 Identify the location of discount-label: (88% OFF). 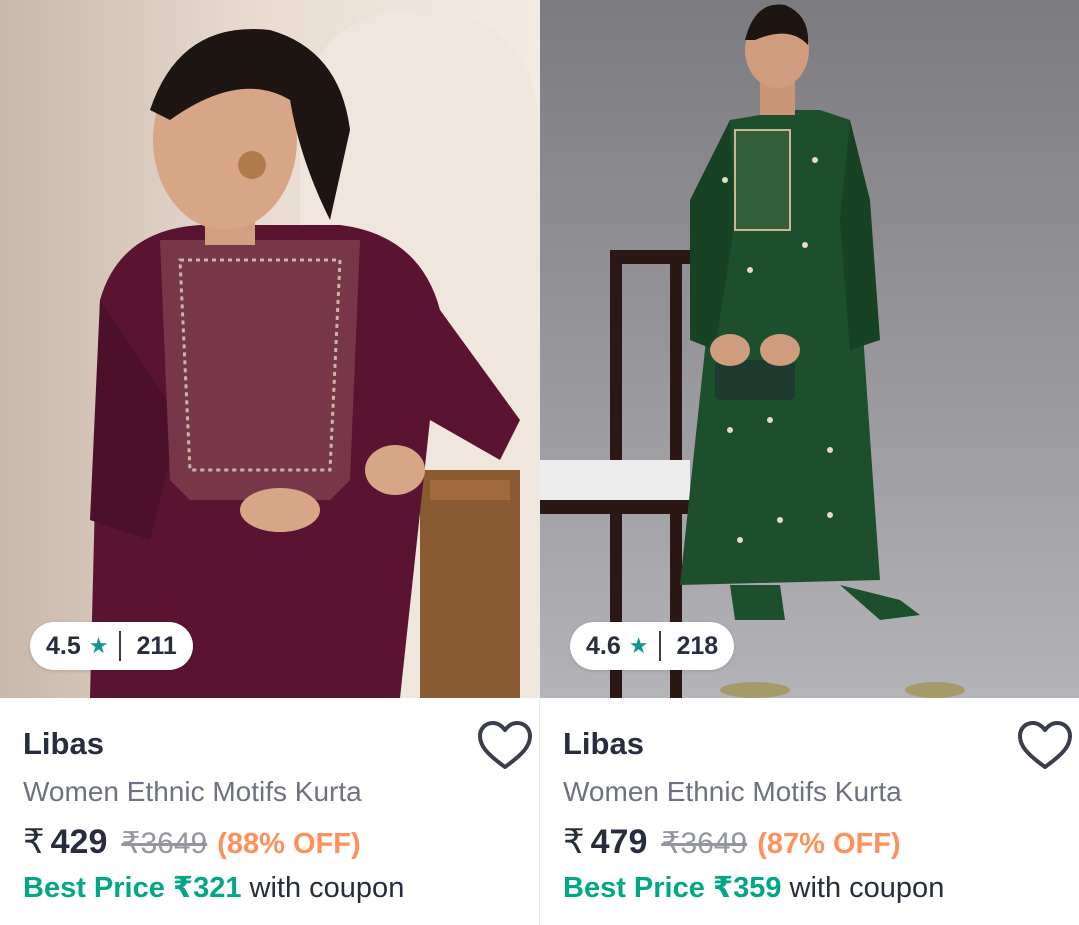
(289, 844).